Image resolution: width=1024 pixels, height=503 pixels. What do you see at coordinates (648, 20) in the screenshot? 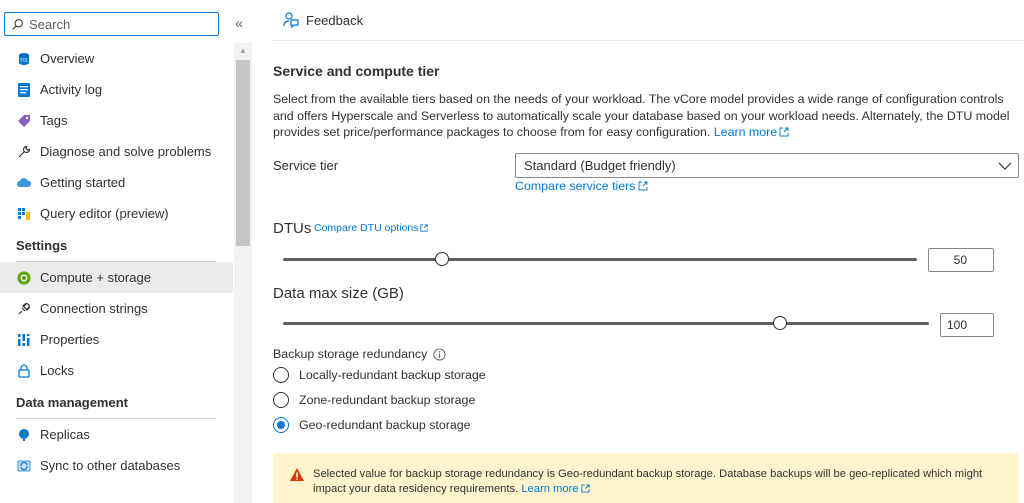
I see `toolbar: Feedback` at bounding box center [648, 20].